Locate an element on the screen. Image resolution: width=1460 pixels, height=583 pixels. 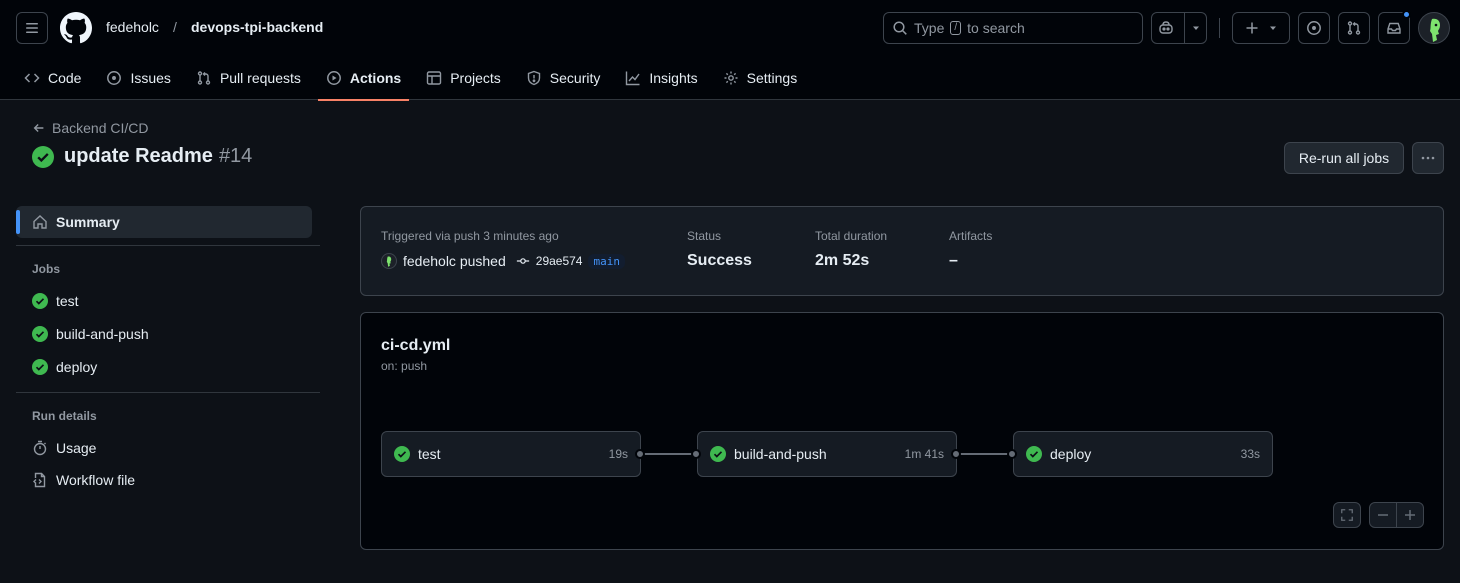
arrow-left-icon is located at coordinates (38, 128).